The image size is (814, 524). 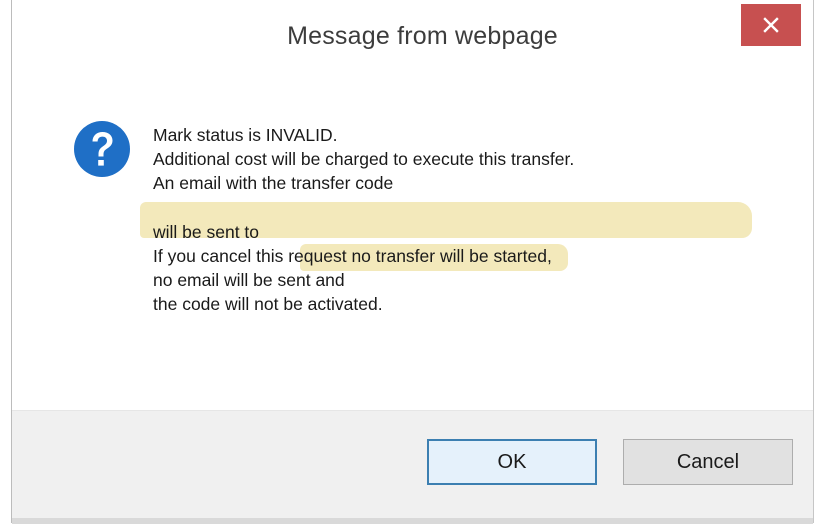 I want to click on message-line: An email with the transfer code, so click(x=273, y=183).